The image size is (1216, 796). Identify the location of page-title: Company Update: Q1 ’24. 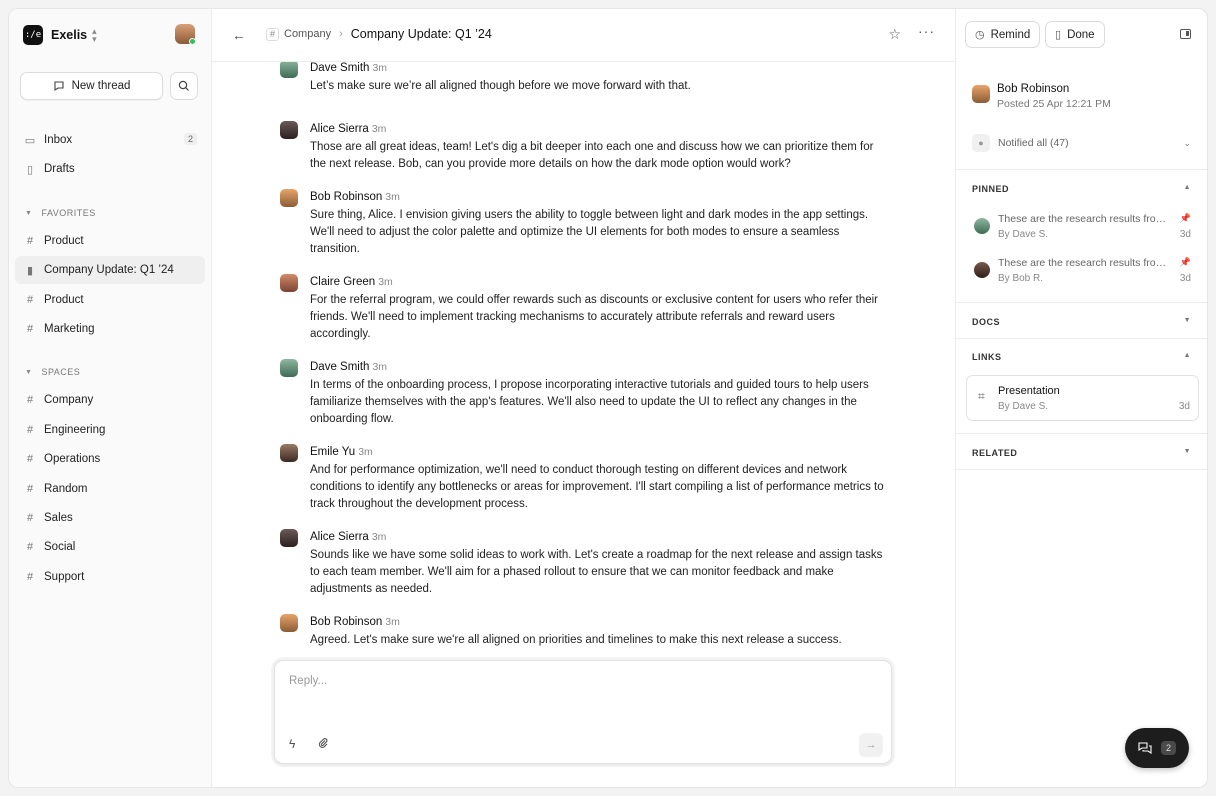
(421, 34).